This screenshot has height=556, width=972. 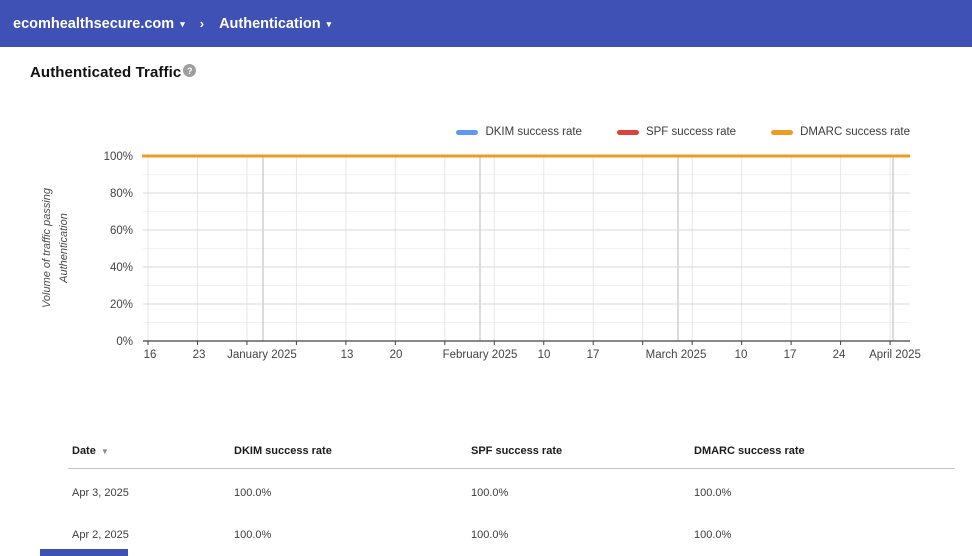 I want to click on x-axis-label: 16, so click(x=150, y=355).